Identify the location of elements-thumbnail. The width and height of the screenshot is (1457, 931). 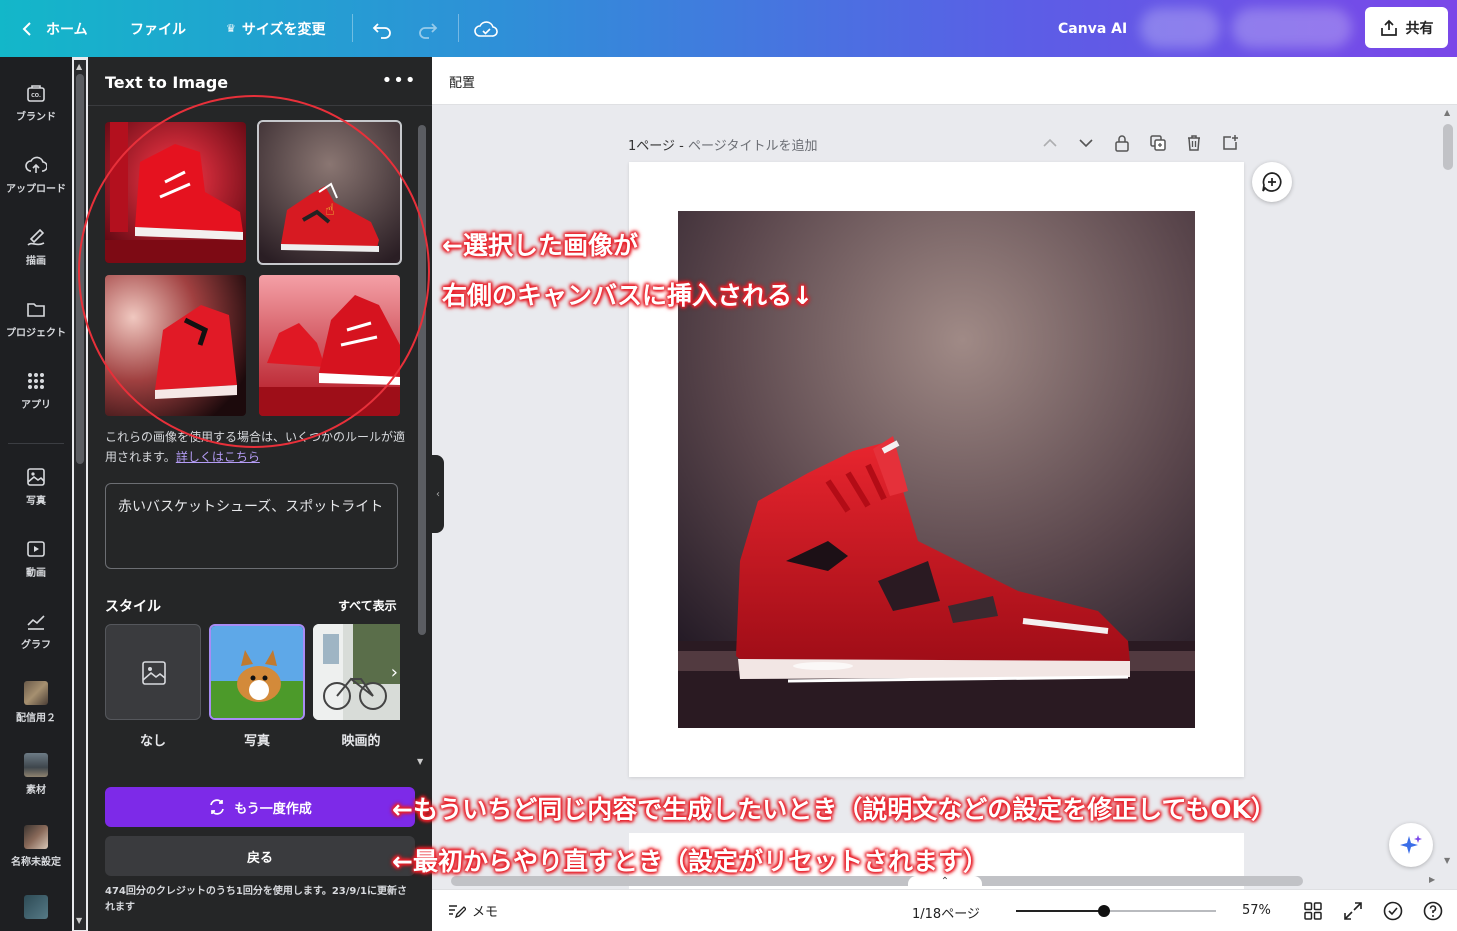
(36, 764).